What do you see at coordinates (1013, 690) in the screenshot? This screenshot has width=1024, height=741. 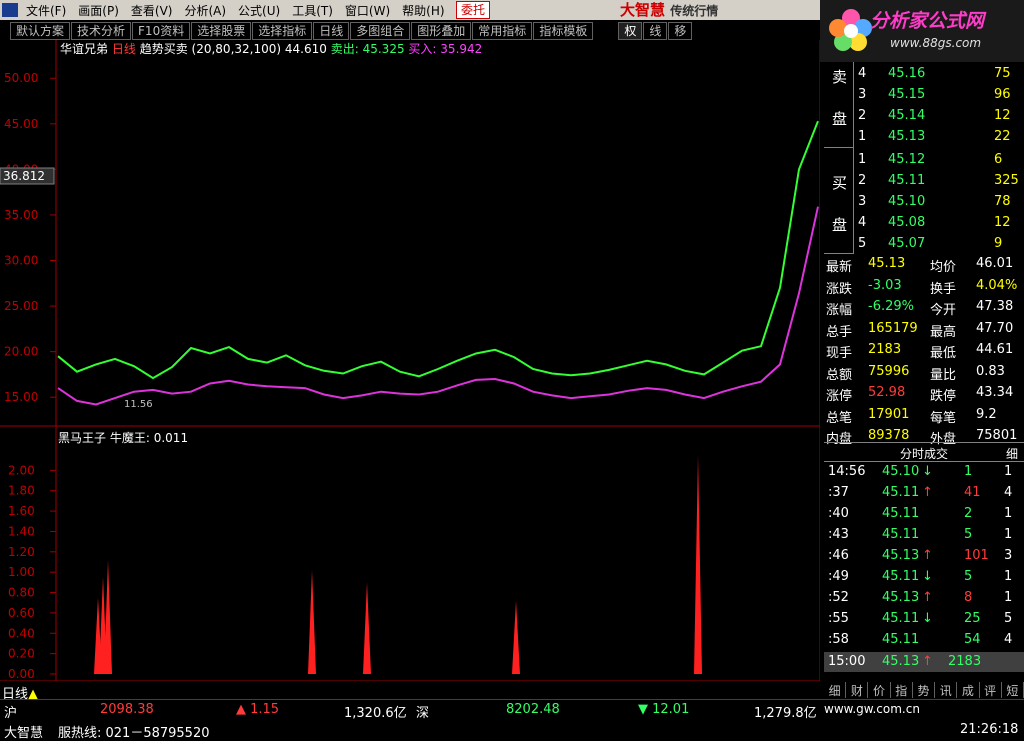 I see `side-tab: 短` at bounding box center [1013, 690].